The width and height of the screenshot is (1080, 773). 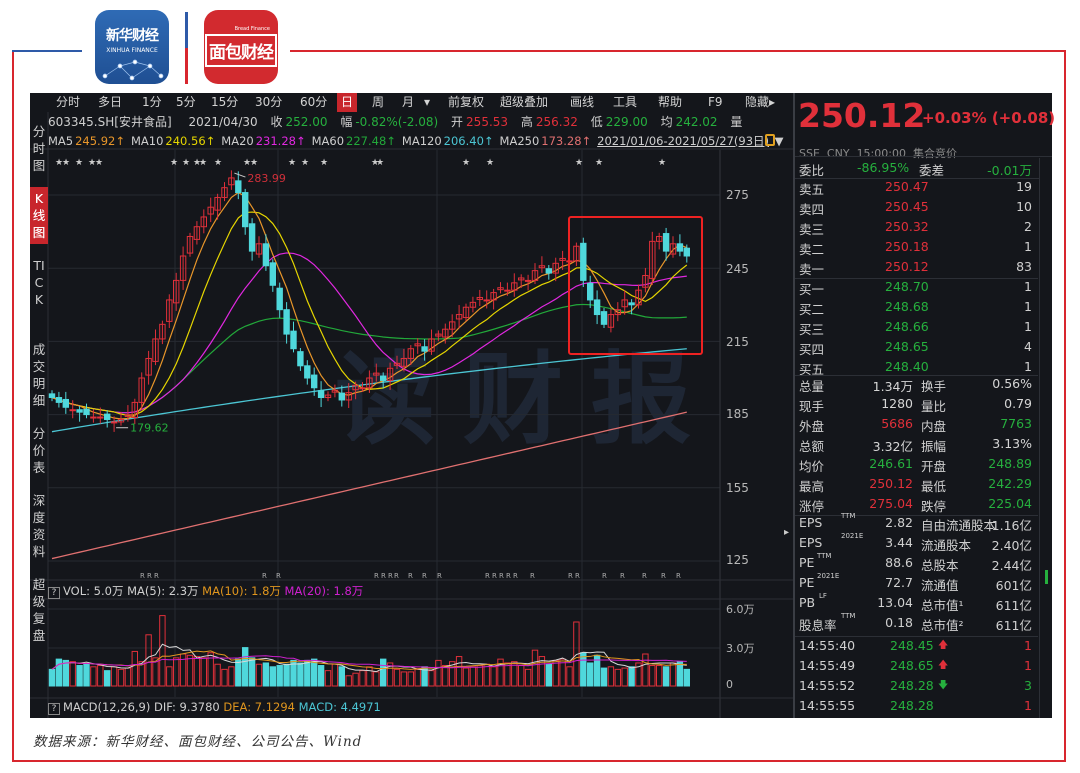 I want to click on toolbar-item-15: 帮助, so click(x=670, y=102).